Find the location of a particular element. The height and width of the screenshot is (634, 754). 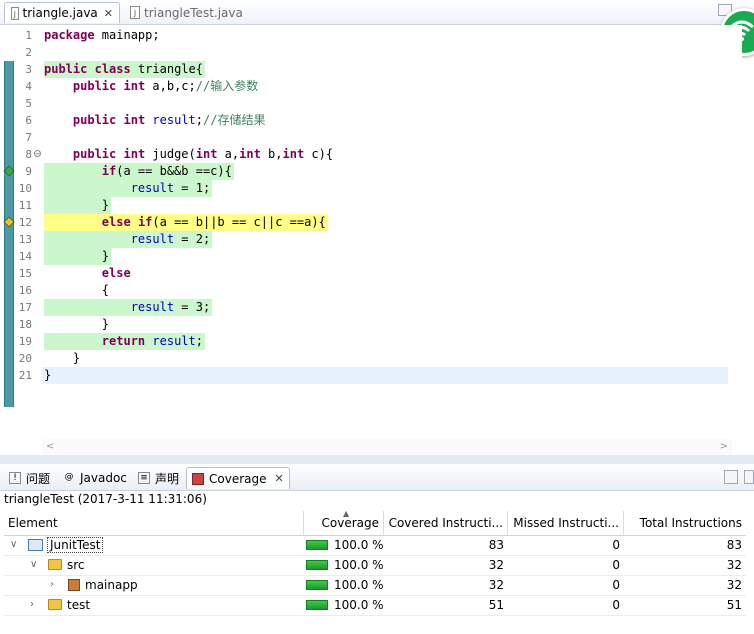

tab-triangle-java: J triangle.java ✕ is located at coordinates (62, 12).